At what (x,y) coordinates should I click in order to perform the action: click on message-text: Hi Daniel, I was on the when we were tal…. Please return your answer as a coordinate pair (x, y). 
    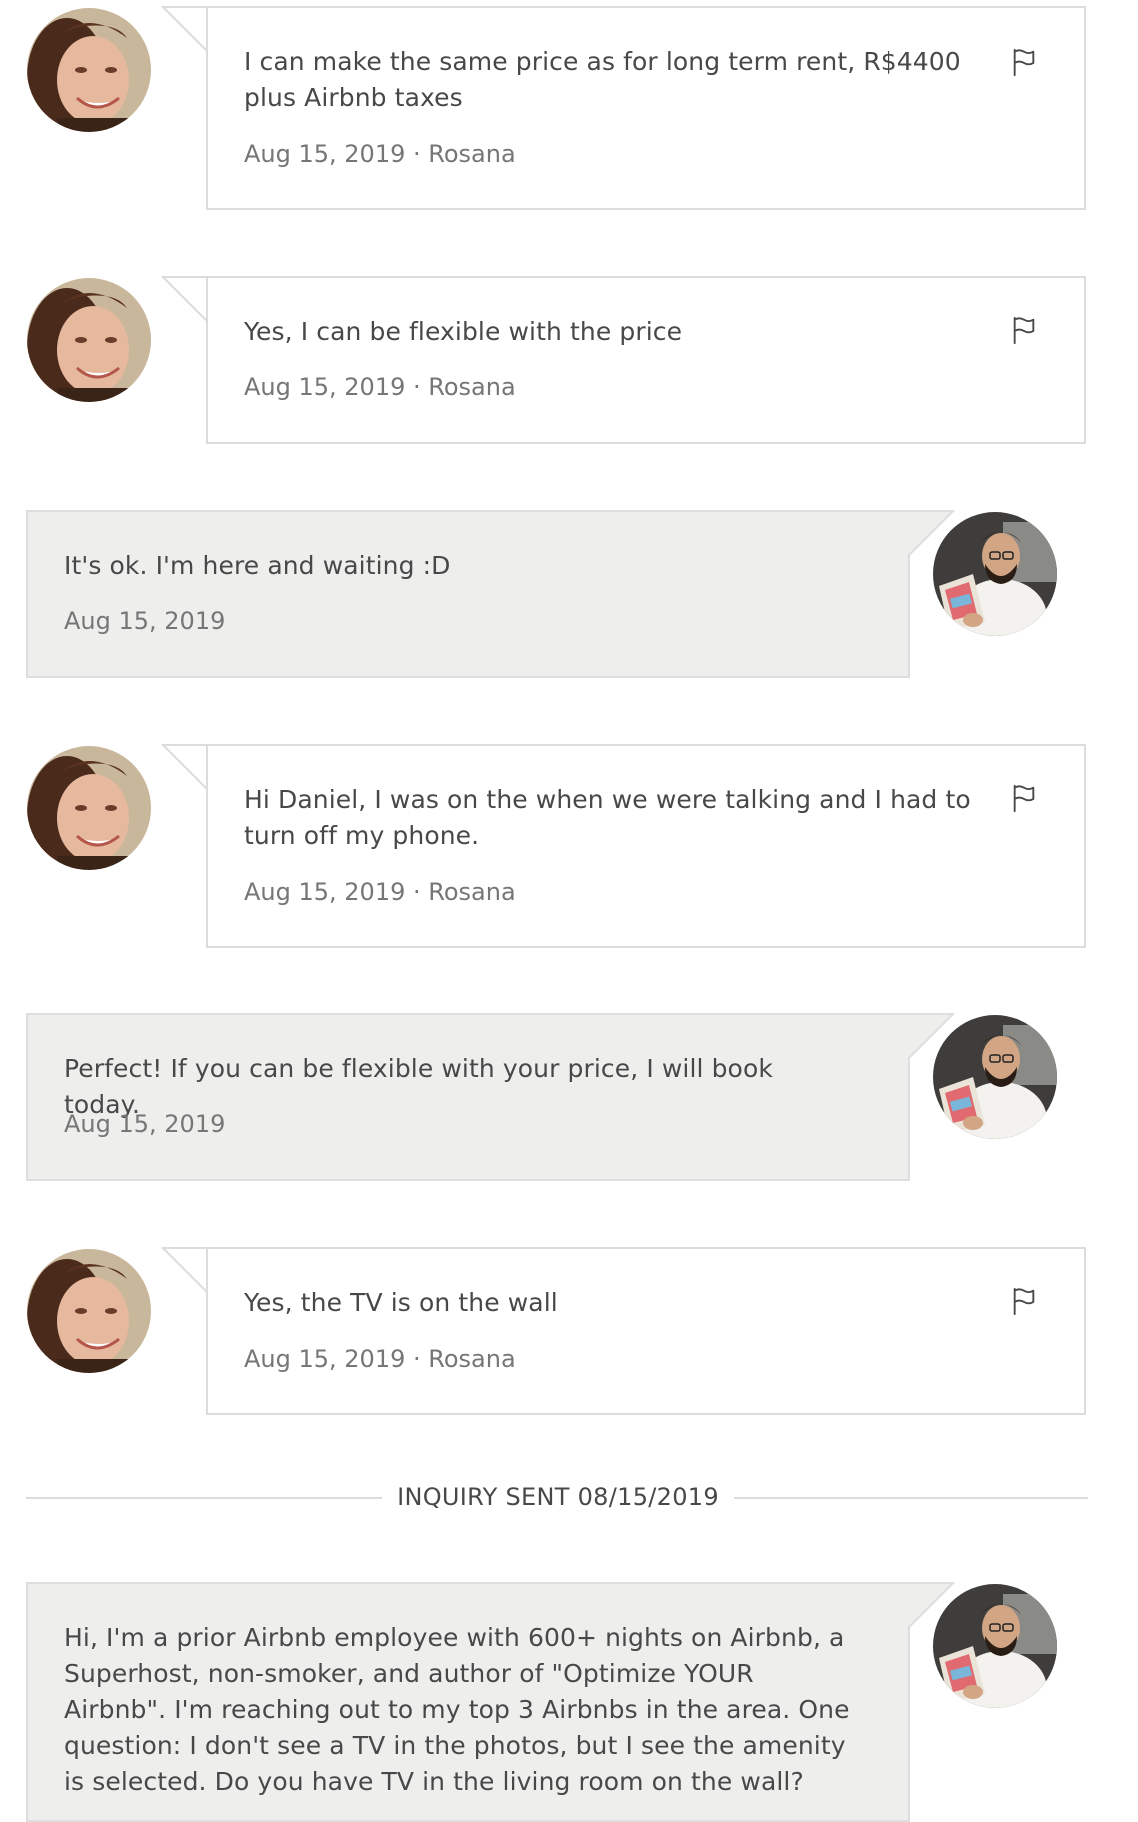
    Looking at the image, I should click on (607, 817).